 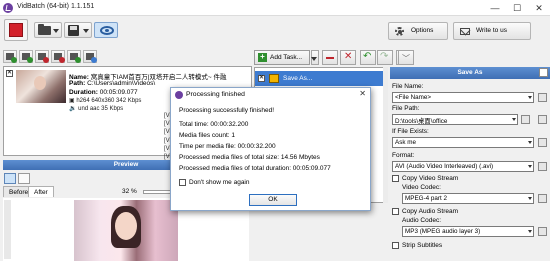 I want to click on dialog-close-icon: ✕, so click(x=362, y=93).